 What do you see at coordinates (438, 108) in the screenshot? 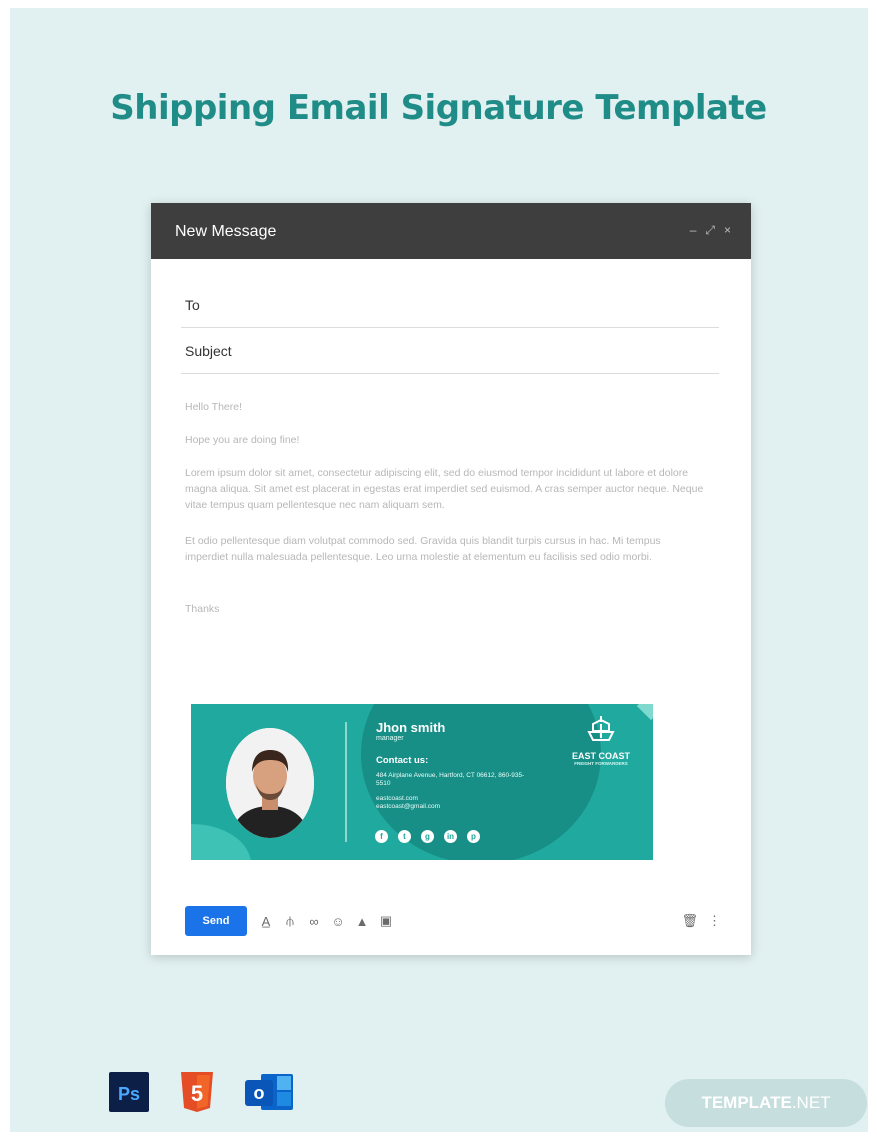
I see `page-title: Shipping Email Signature Template` at bounding box center [438, 108].